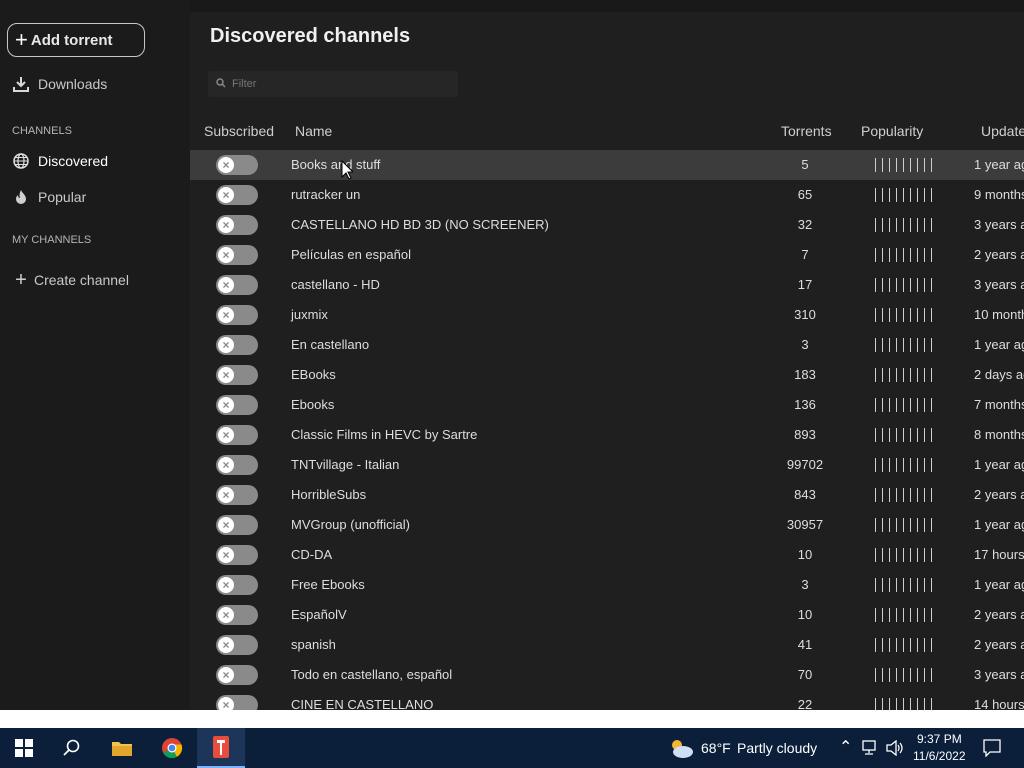 The width and height of the screenshot is (1024, 768). I want to click on create-channel-button: + Create channel, so click(70, 280).